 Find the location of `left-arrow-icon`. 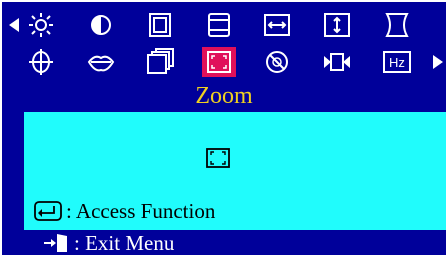

left-arrow-icon is located at coordinates (14, 25).